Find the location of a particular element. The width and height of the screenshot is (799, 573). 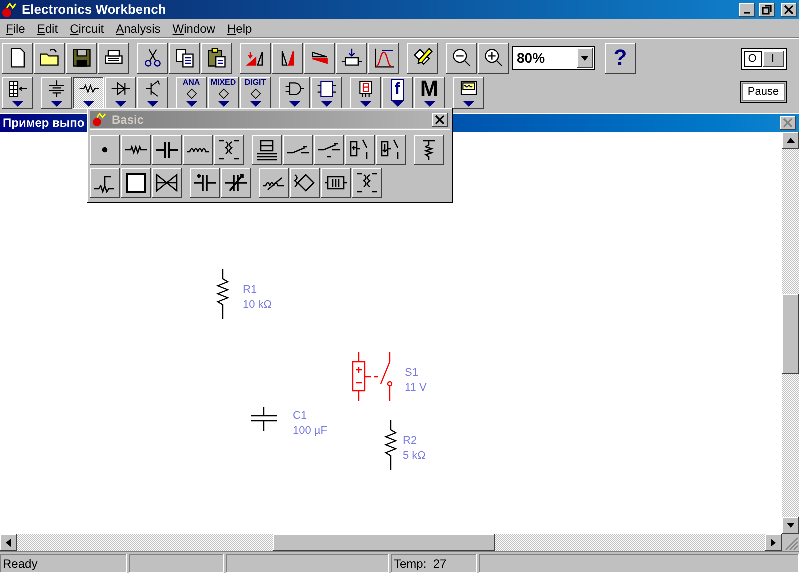

menu-item: Help is located at coordinates (239, 28).